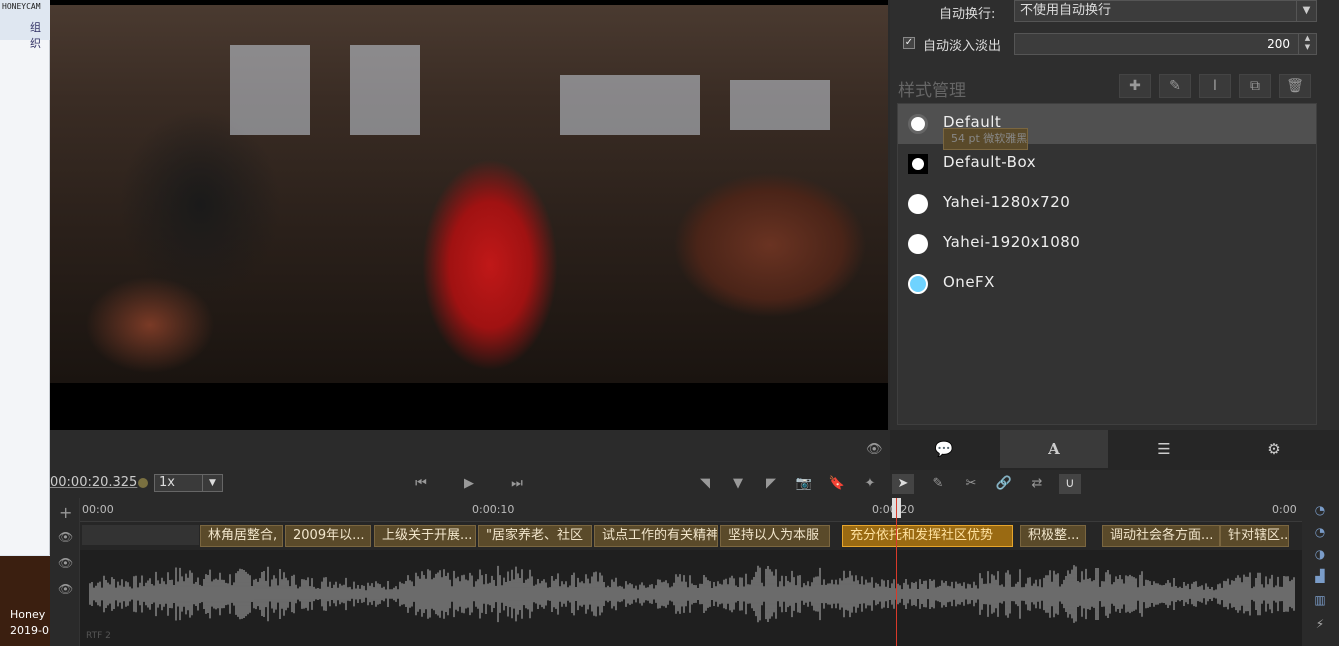  What do you see at coordinates (656, 536) in the screenshot?
I see `subtitle-block: 试点工作的有关精神` at bounding box center [656, 536].